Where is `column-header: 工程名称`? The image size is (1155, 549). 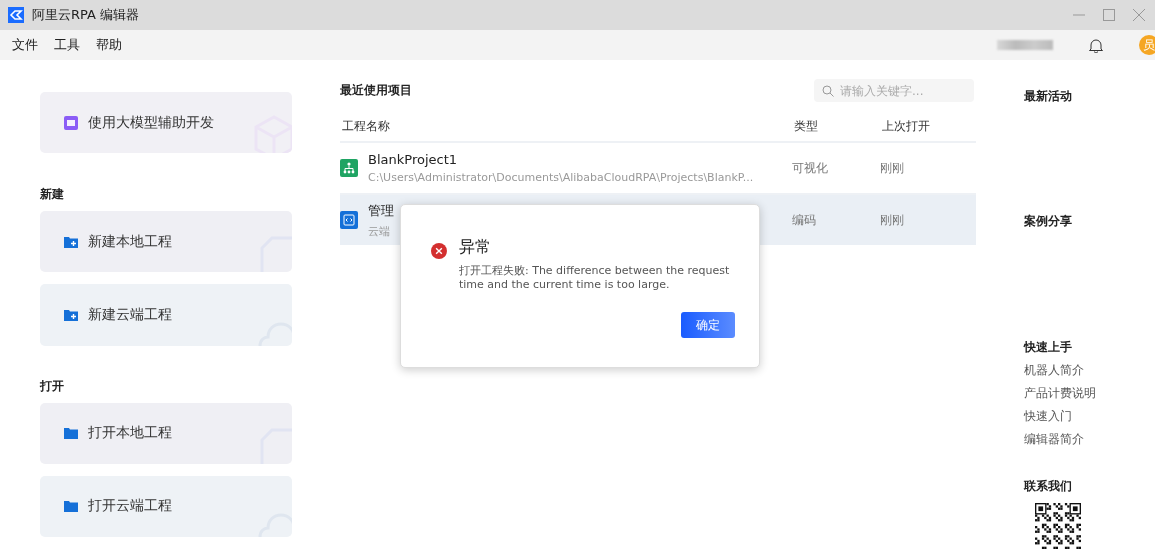
column-header: 工程名称 is located at coordinates (366, 126).